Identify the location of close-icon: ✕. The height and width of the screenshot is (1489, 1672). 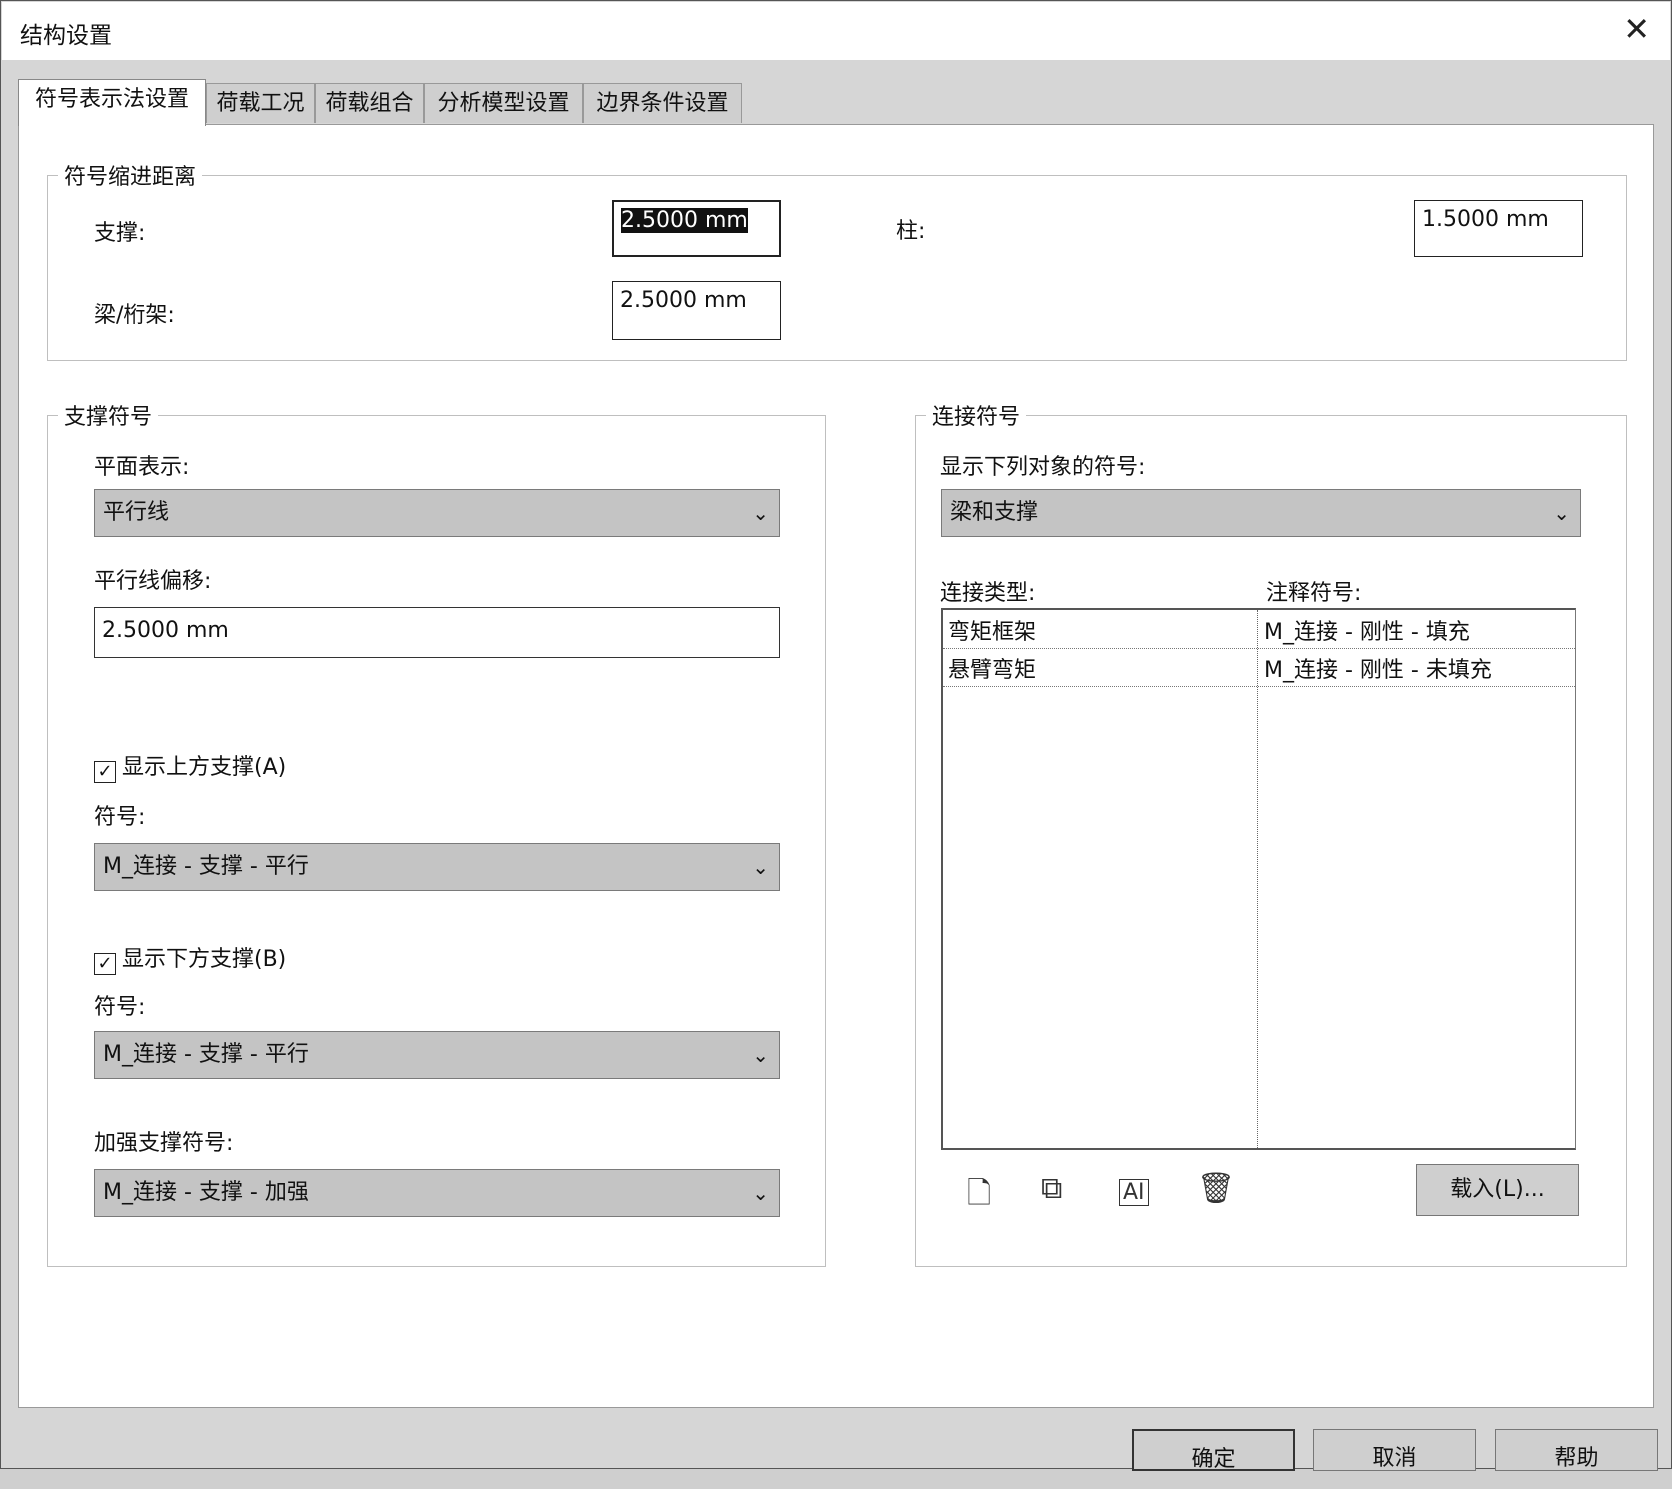
(1636, 29).